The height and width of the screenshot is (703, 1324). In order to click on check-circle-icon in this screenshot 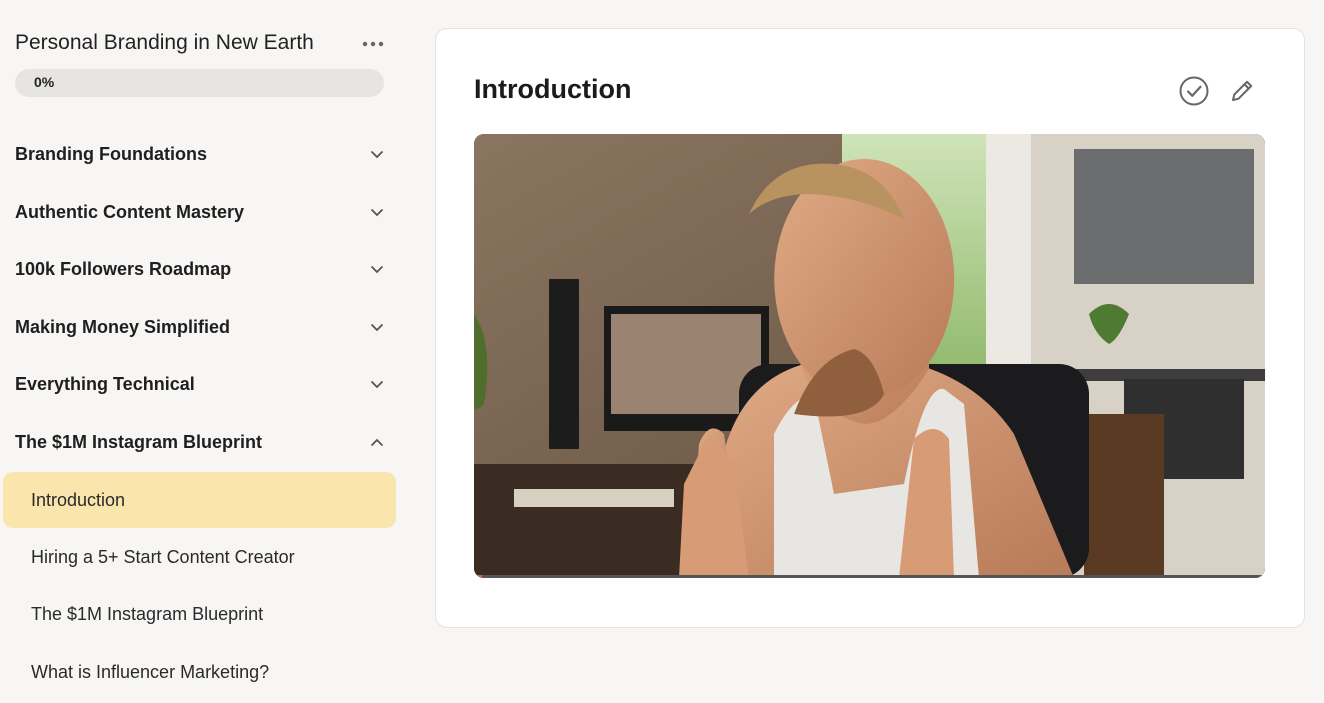, I will do `click(1194, 91)`.